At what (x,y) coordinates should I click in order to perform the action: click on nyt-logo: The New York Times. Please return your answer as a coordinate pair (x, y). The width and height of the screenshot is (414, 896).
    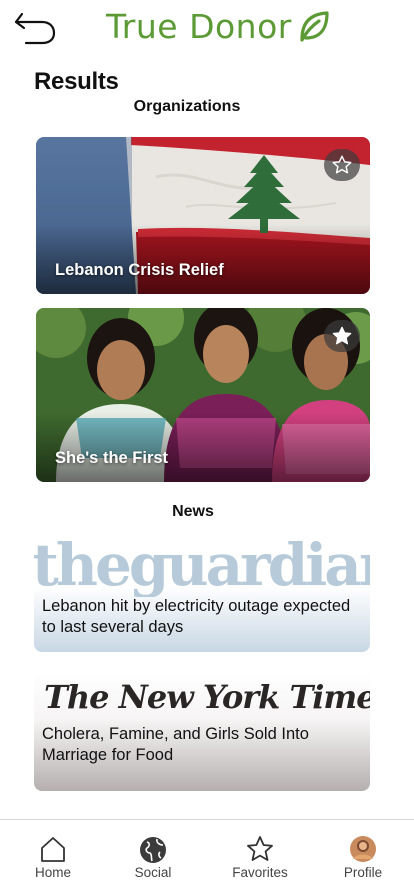
    Looking at the image, I should click on (207, 697).